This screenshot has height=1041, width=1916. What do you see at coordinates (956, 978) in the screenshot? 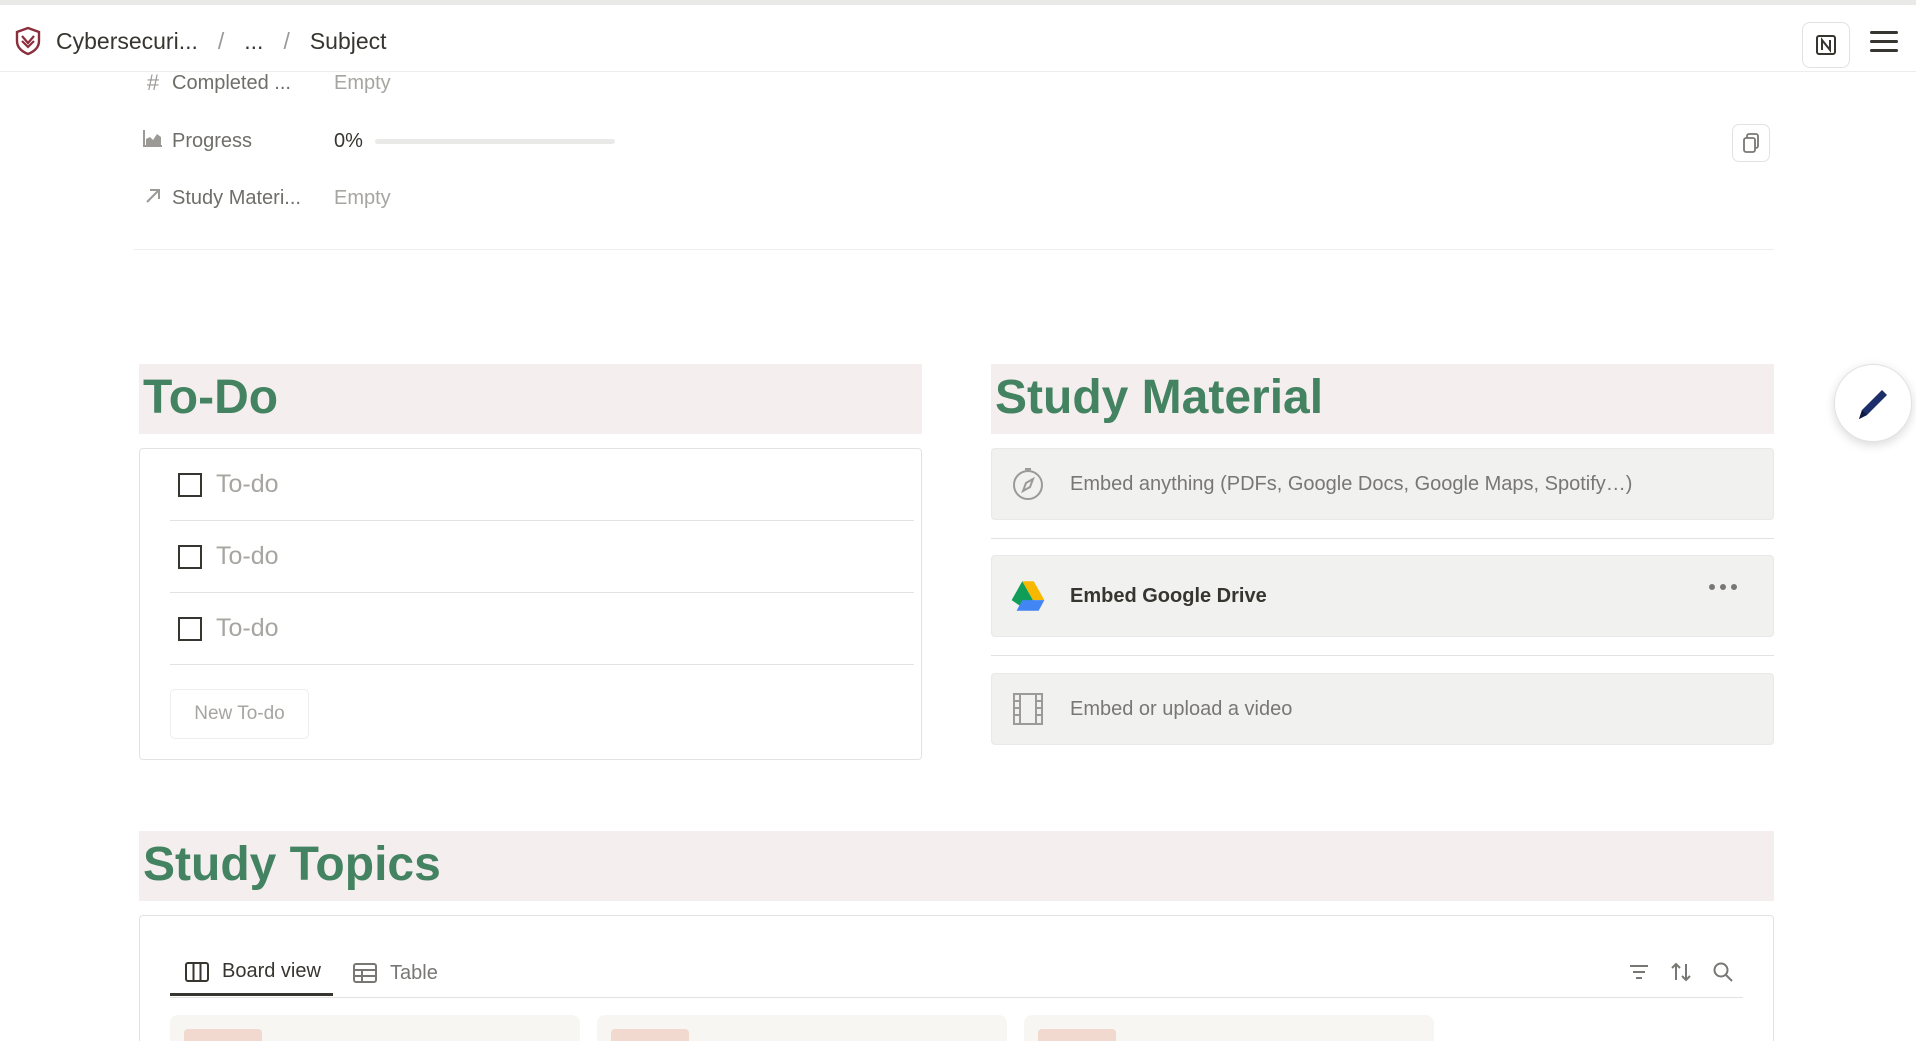
I see `study-topics-database: Board view Table` at bounding box center [956, 978].